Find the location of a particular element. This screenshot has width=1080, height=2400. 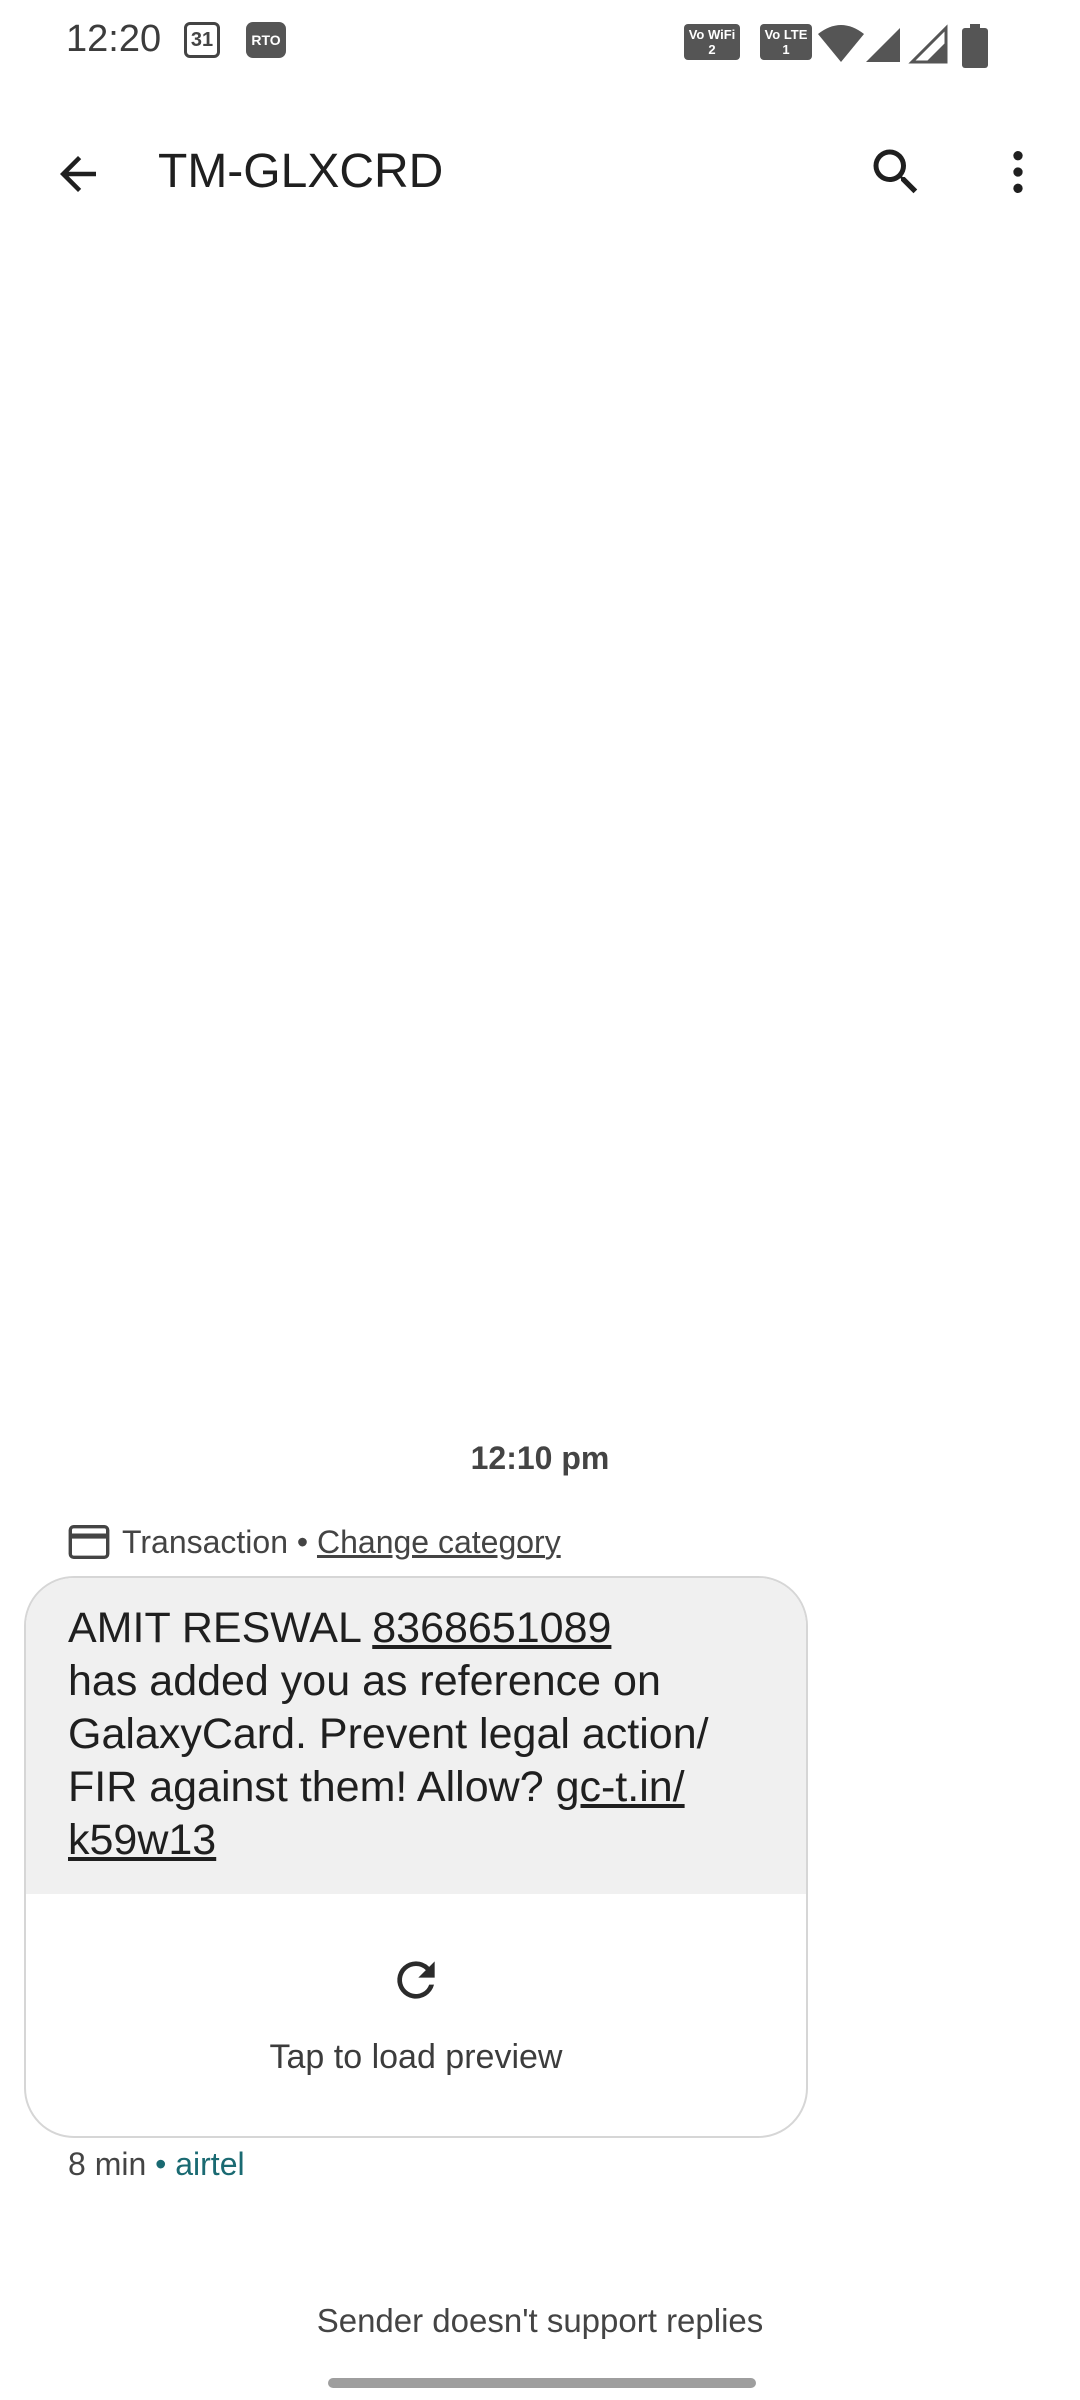

change-category-link: Change category is located at coordinates (439, 1542).